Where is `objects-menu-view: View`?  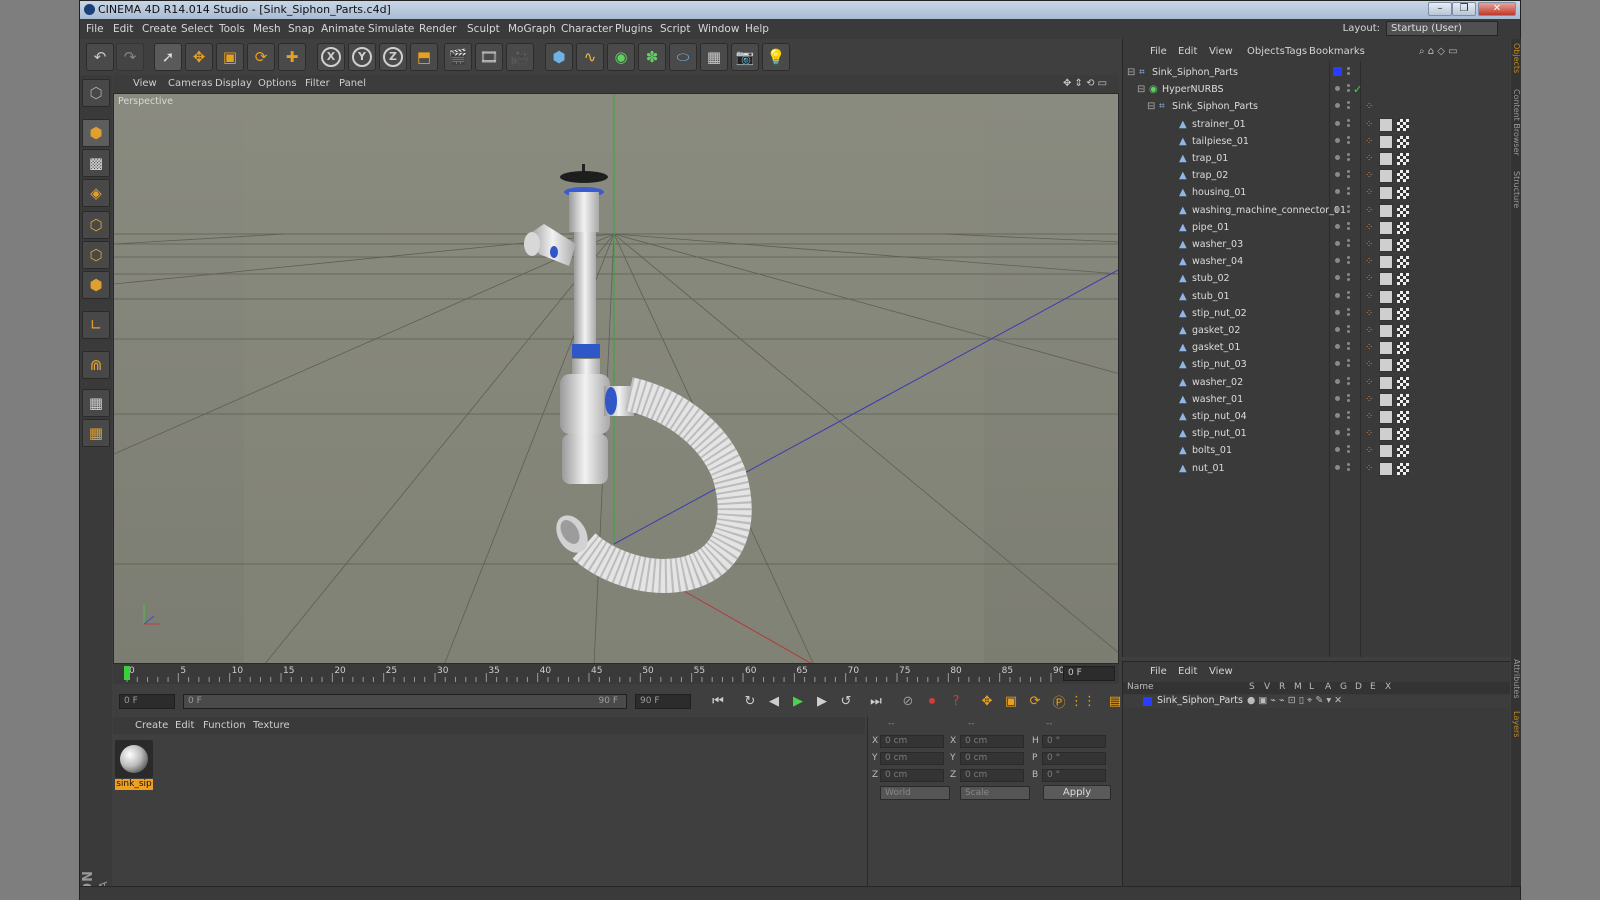 objects-menu-view: View is located at coordinates (1221, 51).